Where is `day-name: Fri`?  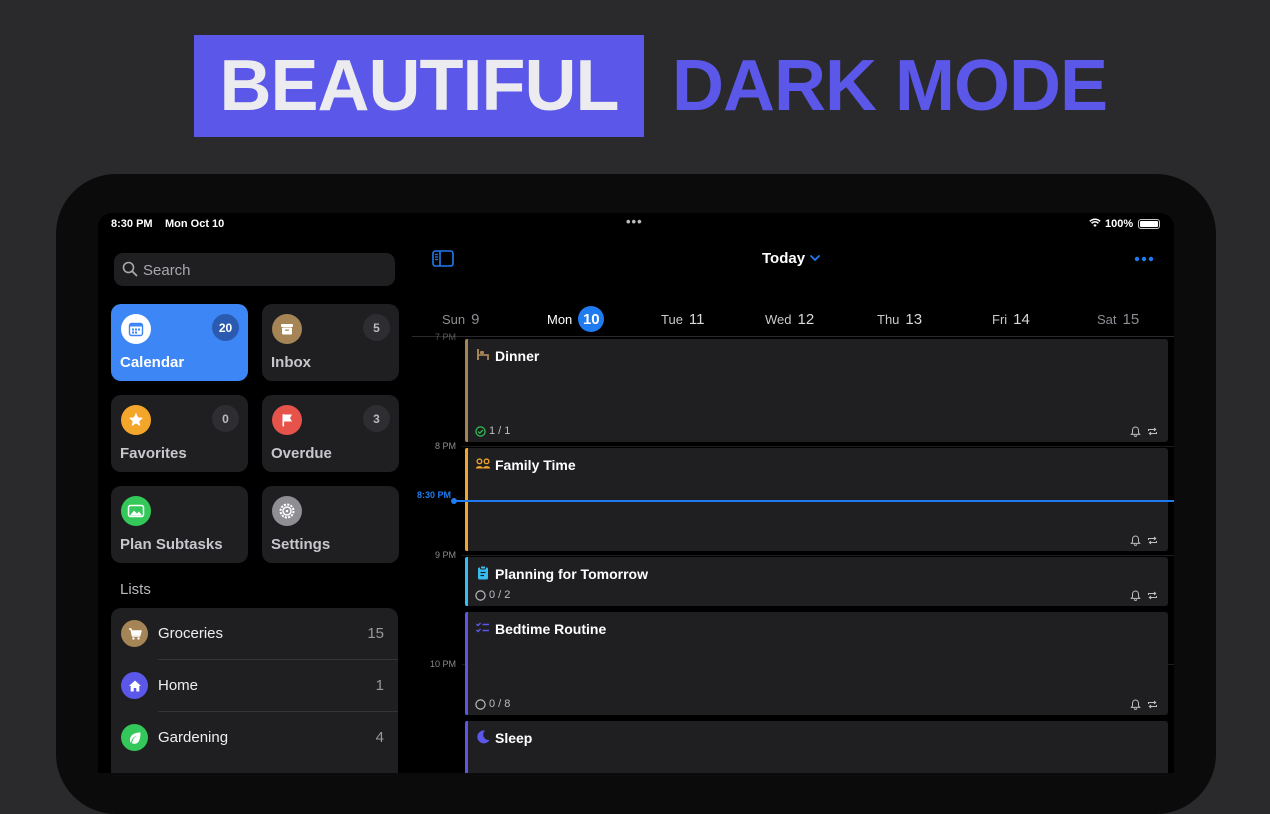
day-name: Fri is located at coordinates (1000, 319).